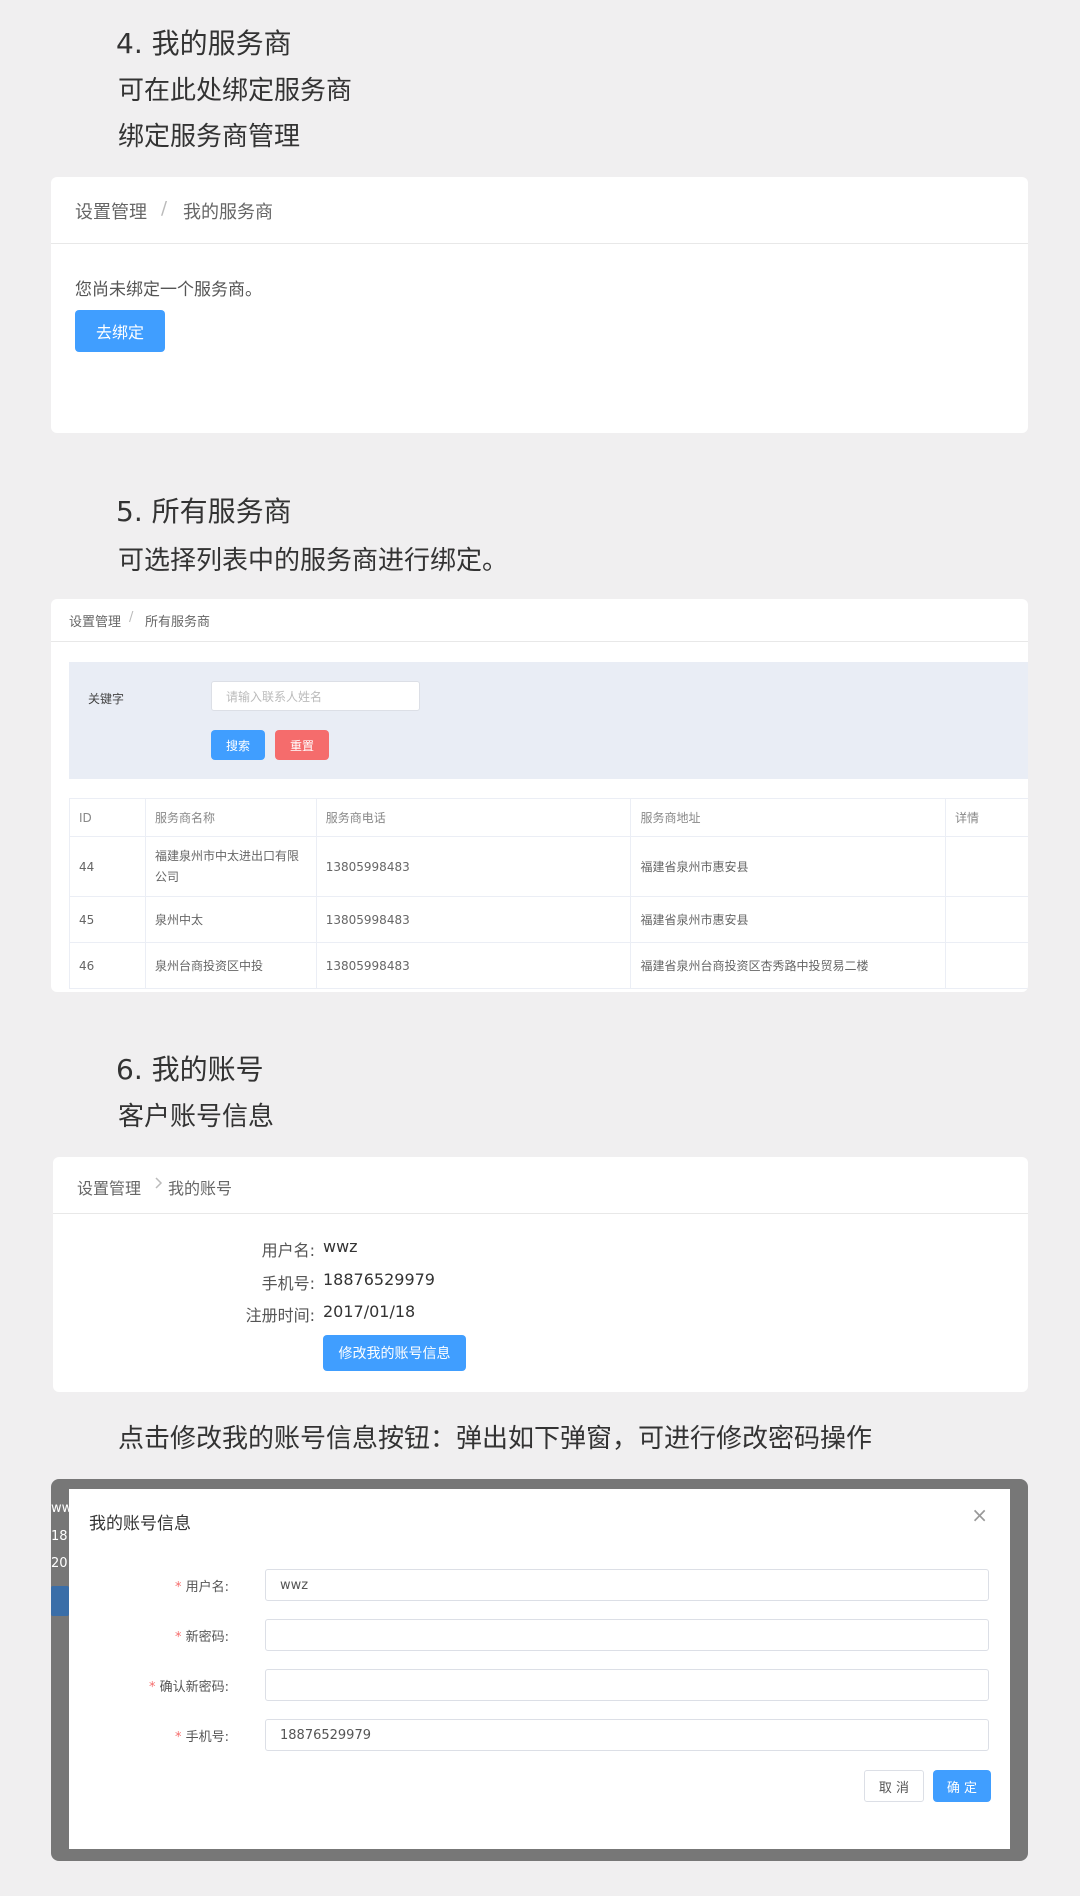  I want to click on close-icon: ×, so click(979, 1515).